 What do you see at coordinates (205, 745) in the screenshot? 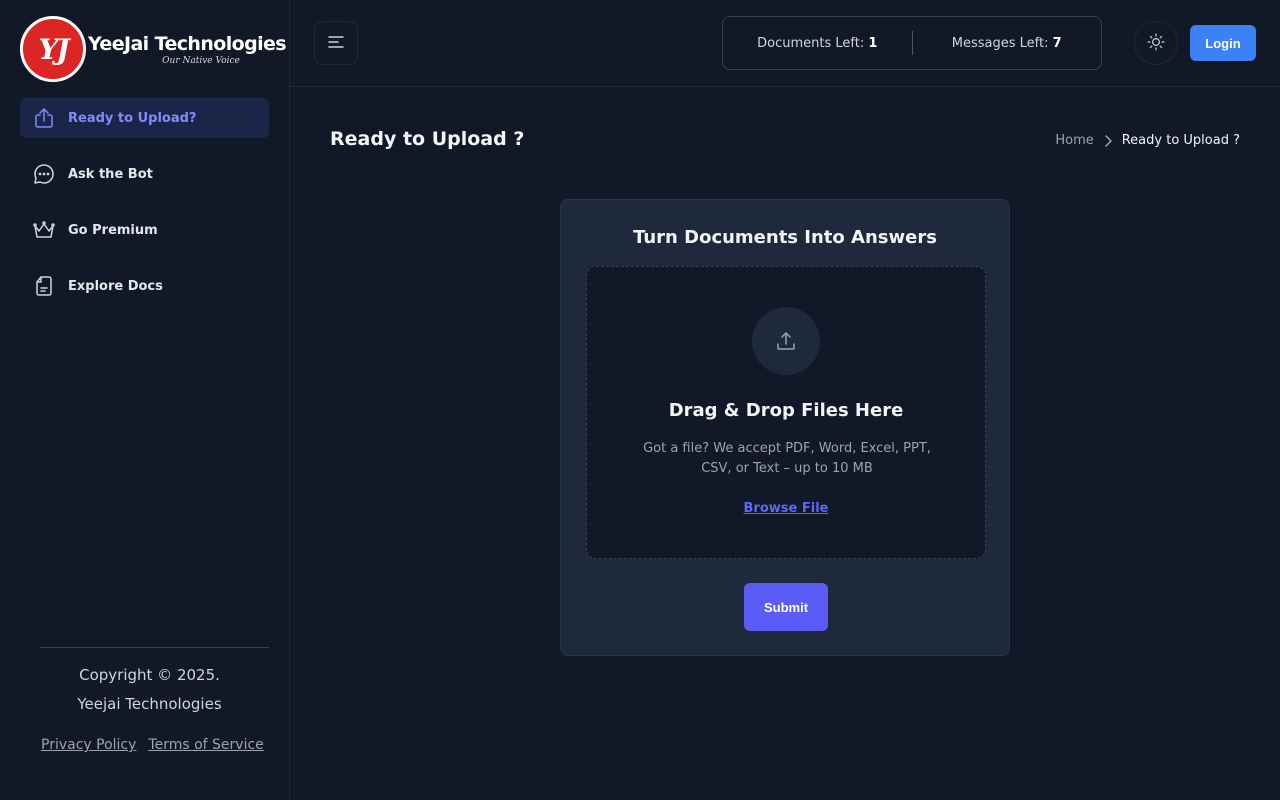
I see `terms-of-service-link: Terms of Service` at bounding box center [205, 745].